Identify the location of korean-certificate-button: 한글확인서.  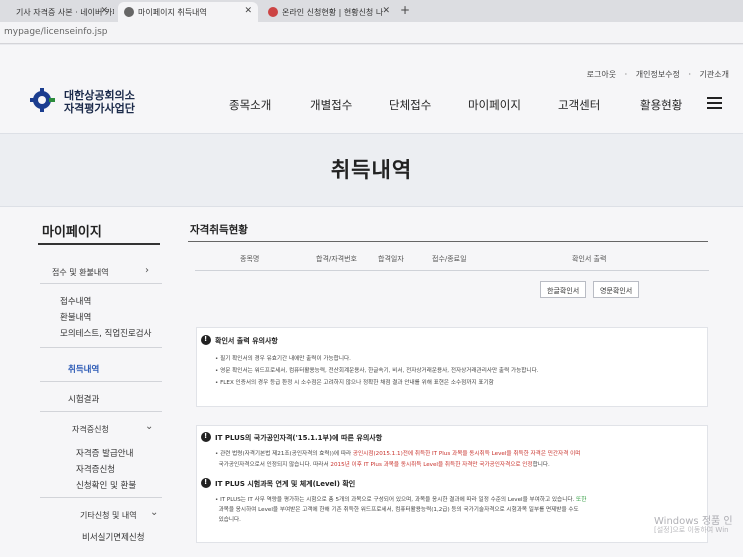
(563, 289).